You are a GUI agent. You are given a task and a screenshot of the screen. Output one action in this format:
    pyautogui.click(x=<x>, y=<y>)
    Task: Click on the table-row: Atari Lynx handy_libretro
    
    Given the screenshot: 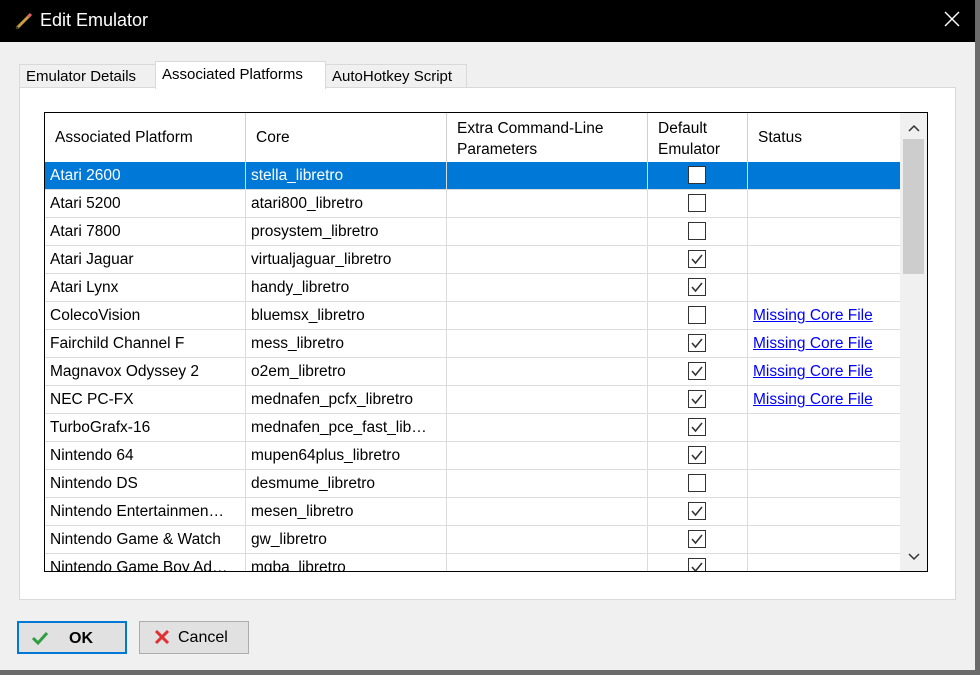 What is the action you would take?
    pyautogui.click(x=472, y=288)
    